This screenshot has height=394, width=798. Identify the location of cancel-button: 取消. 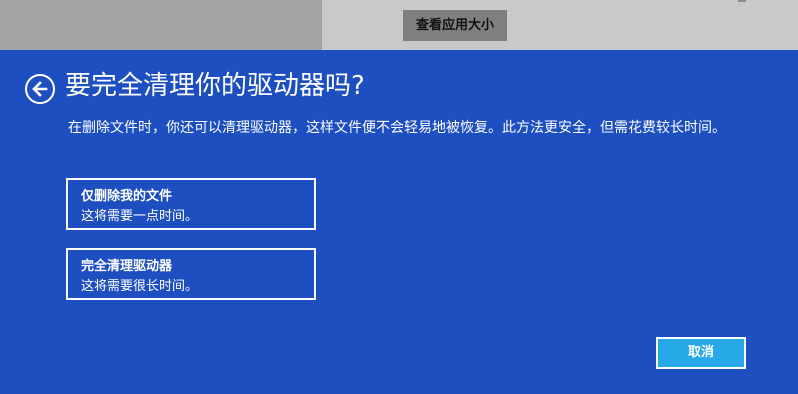
(701, 353).